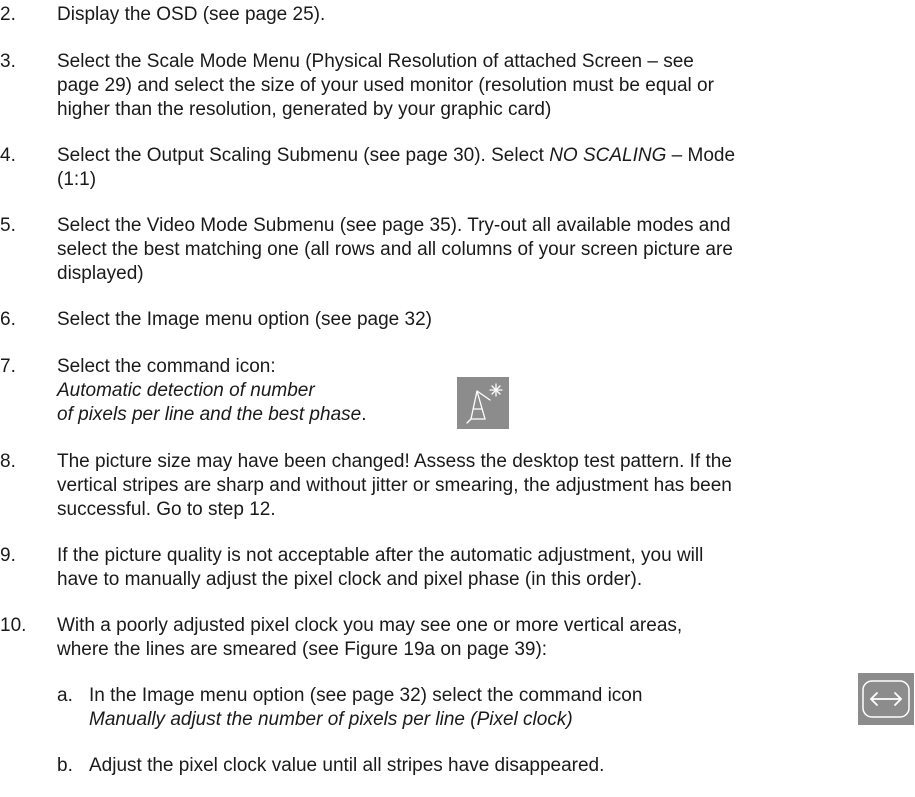 This screenshot has width=915, height=797. I want to click on no-scaling-term: NO SCALING, so click(608, 155).